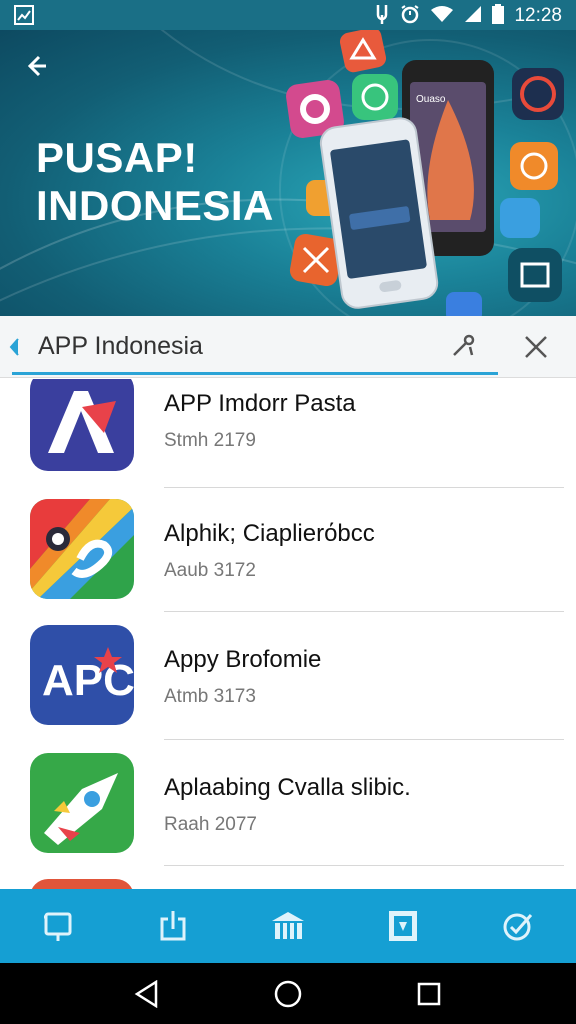 Image resolution: width=576 pixels, height=1024 pixels. I want to click on system-recents-button, so click(429, 994).